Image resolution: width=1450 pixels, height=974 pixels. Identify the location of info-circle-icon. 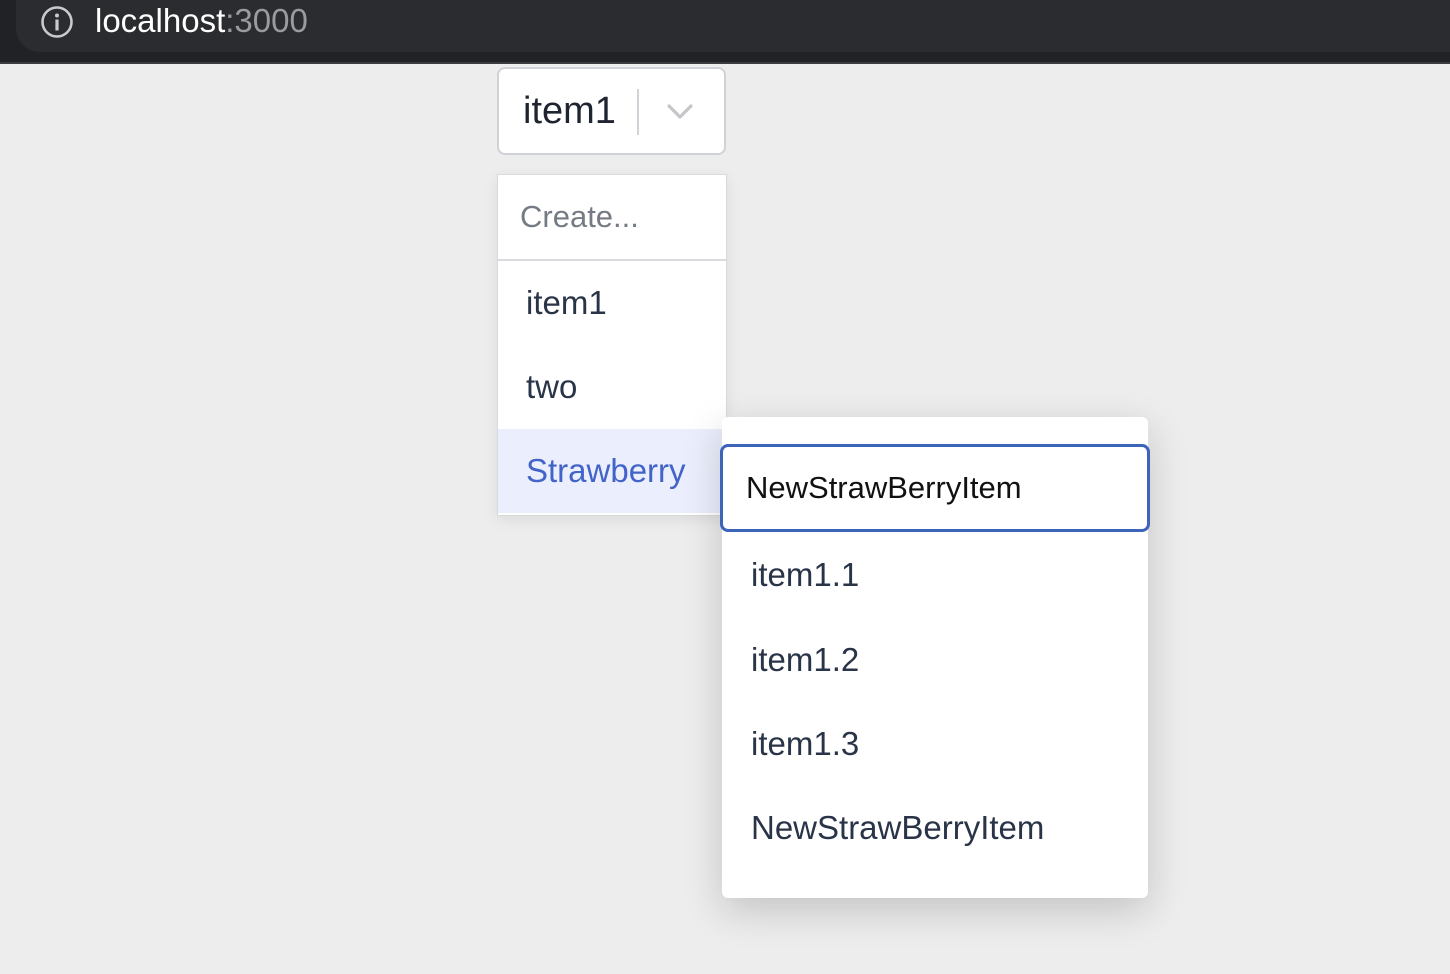
(57, 22).